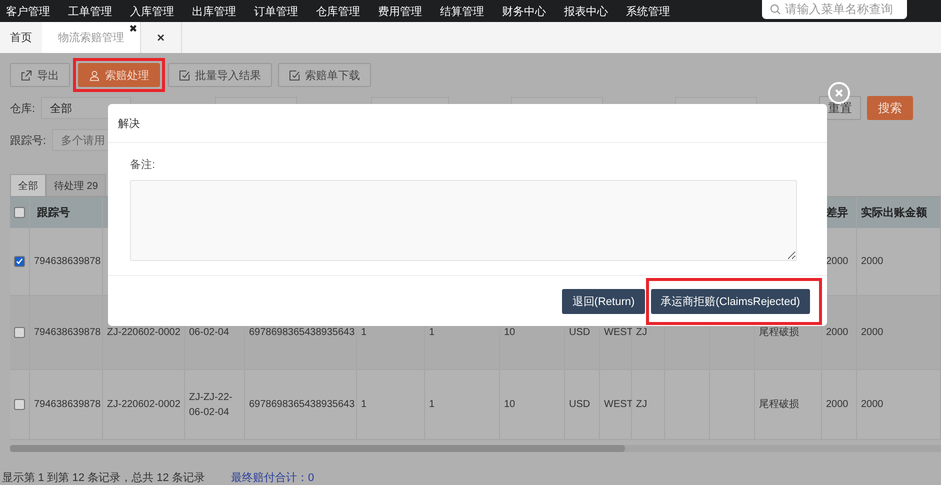 The height and width of the screenshot is (485, 941). What do you see at coordinates (161, 11) in the screenshot?
I see `menu-item: 入库管理` at bounding box center [161, 11].